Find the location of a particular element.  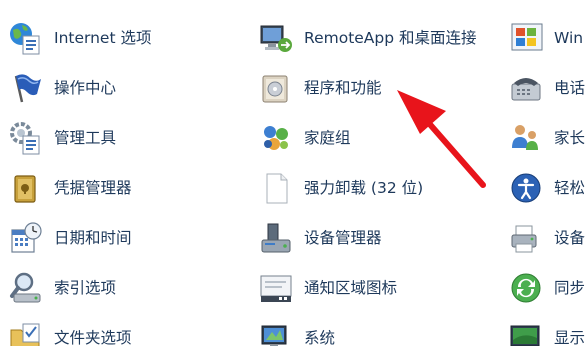

item-action-center: 操作中心 is located at coordinates (62, 88).